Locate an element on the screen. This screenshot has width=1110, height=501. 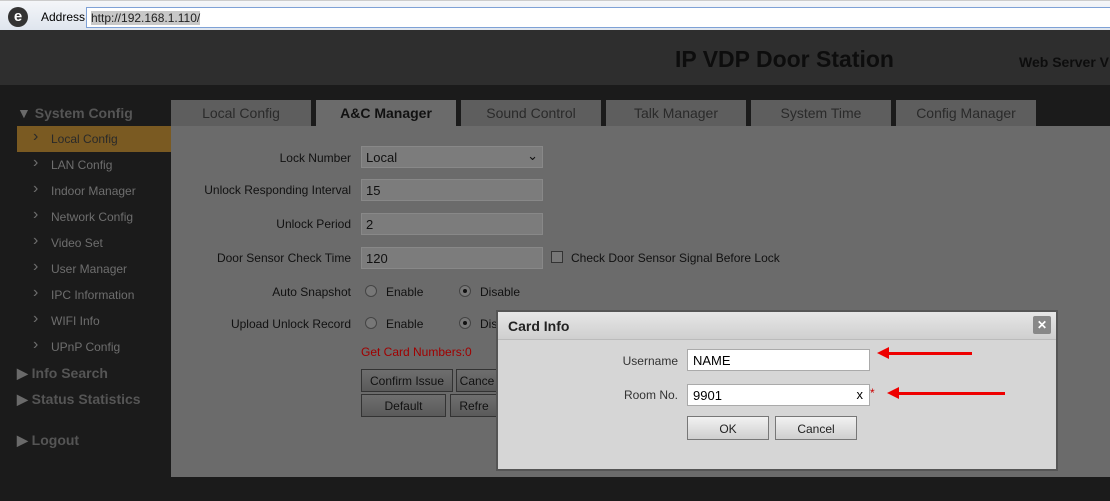
close-icon: ✕ is located at coordinates (1042, 325).